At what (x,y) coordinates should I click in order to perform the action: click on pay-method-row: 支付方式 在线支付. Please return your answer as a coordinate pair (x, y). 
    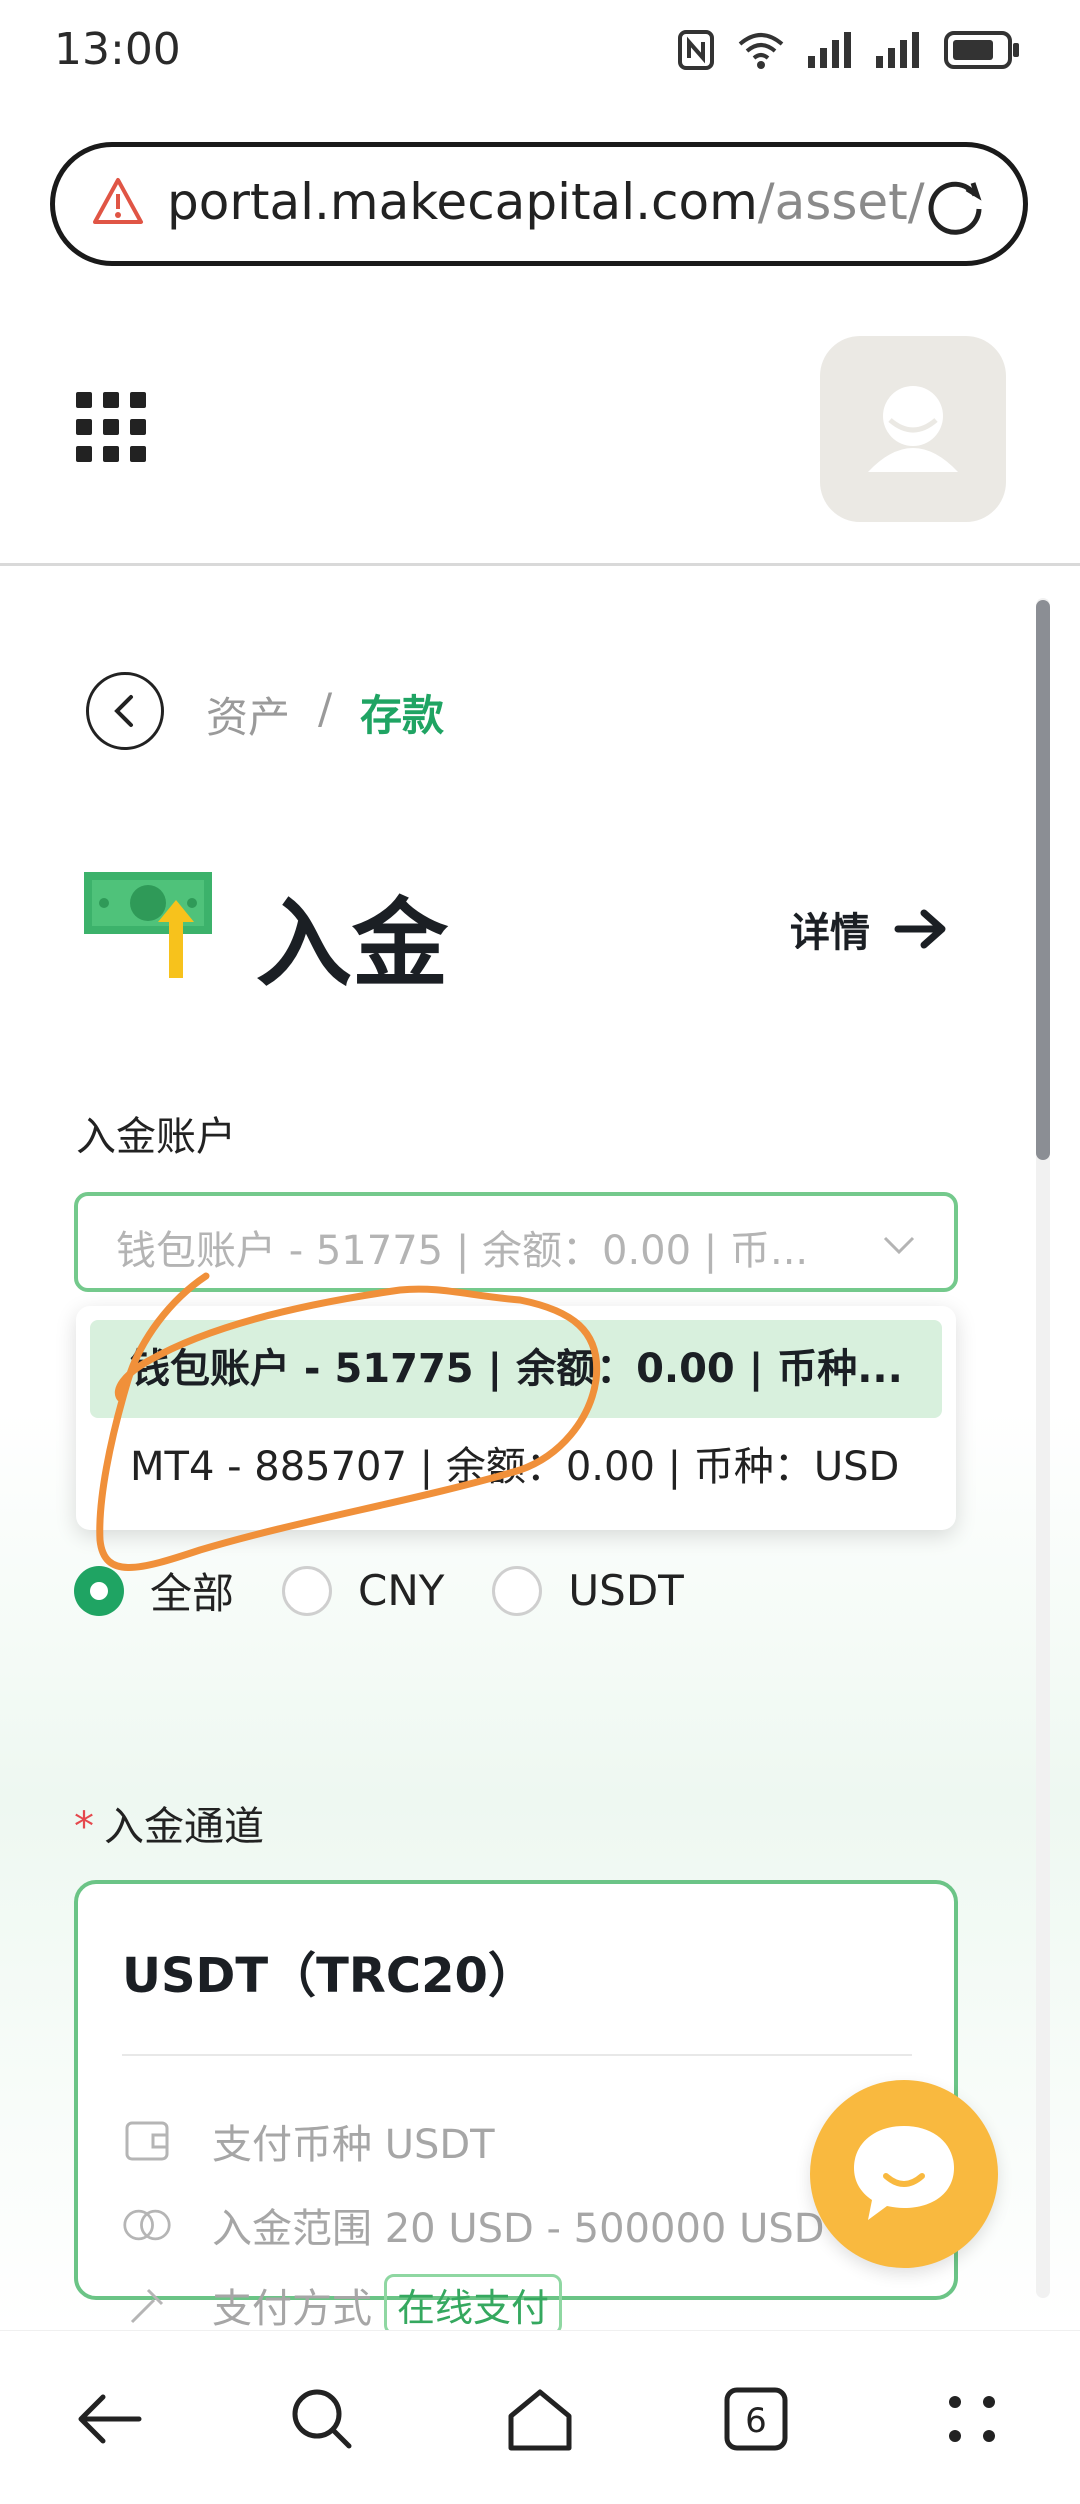
    Looking at the image, I should click on (342, 2304).